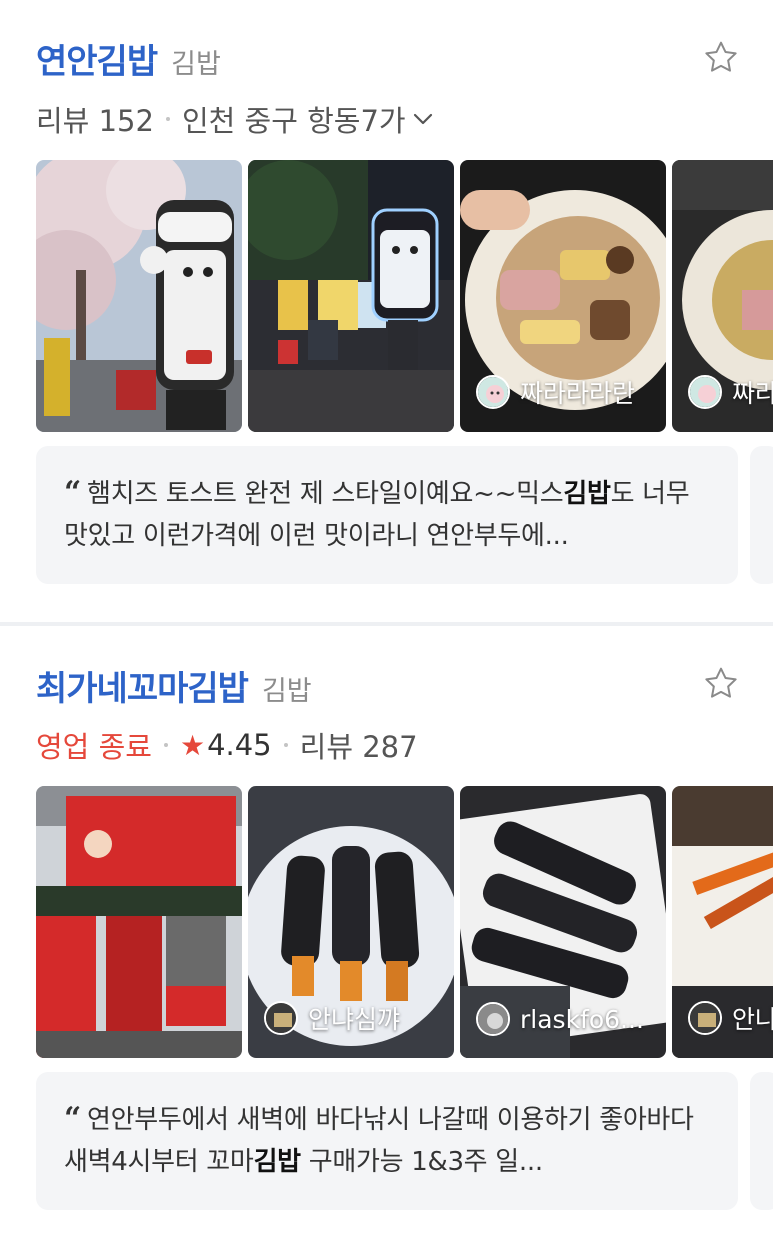  I want to click on photo-author: 짜라, so click(730, 392).